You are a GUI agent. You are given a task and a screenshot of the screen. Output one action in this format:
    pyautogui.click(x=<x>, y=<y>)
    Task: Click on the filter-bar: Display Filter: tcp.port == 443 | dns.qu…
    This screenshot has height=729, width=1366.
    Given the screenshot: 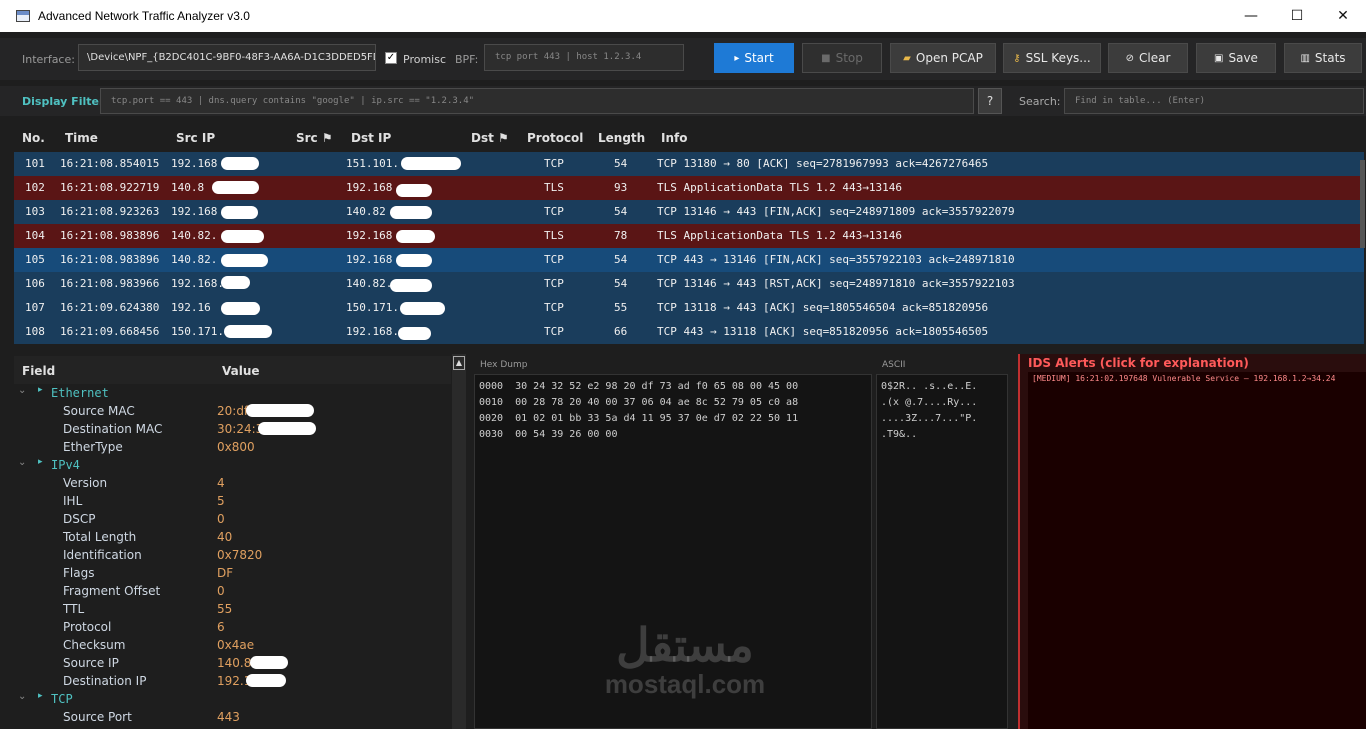 What is the action you would take?
    pyautogui.click(x=683, y=101)
    